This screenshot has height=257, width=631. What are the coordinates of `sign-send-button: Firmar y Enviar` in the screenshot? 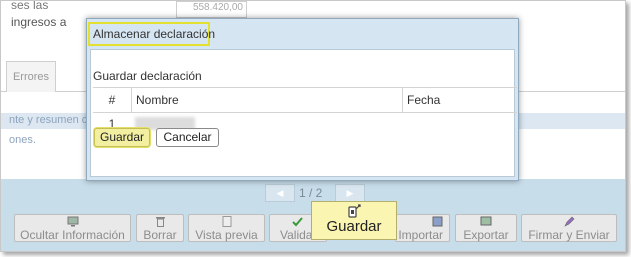 It's located at (569, 228).